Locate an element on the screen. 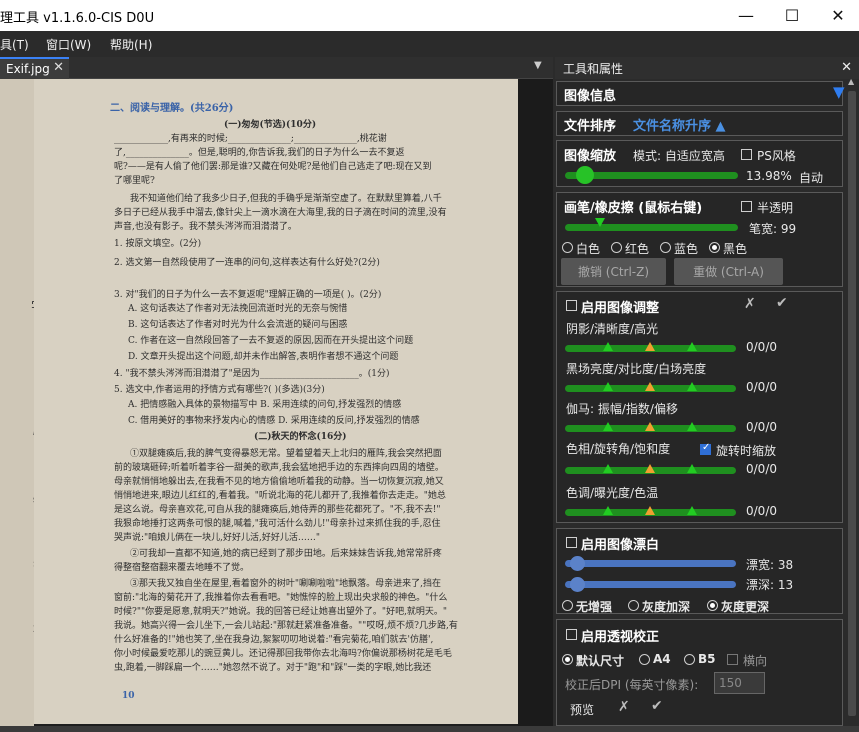 The height and width of the screenshot is (732, 859). option-line: C. 借用美好的事物来抒发内心的情感 D. 采用连续的反问,抒发强烈的情感 is located at coordinates (274, 421).